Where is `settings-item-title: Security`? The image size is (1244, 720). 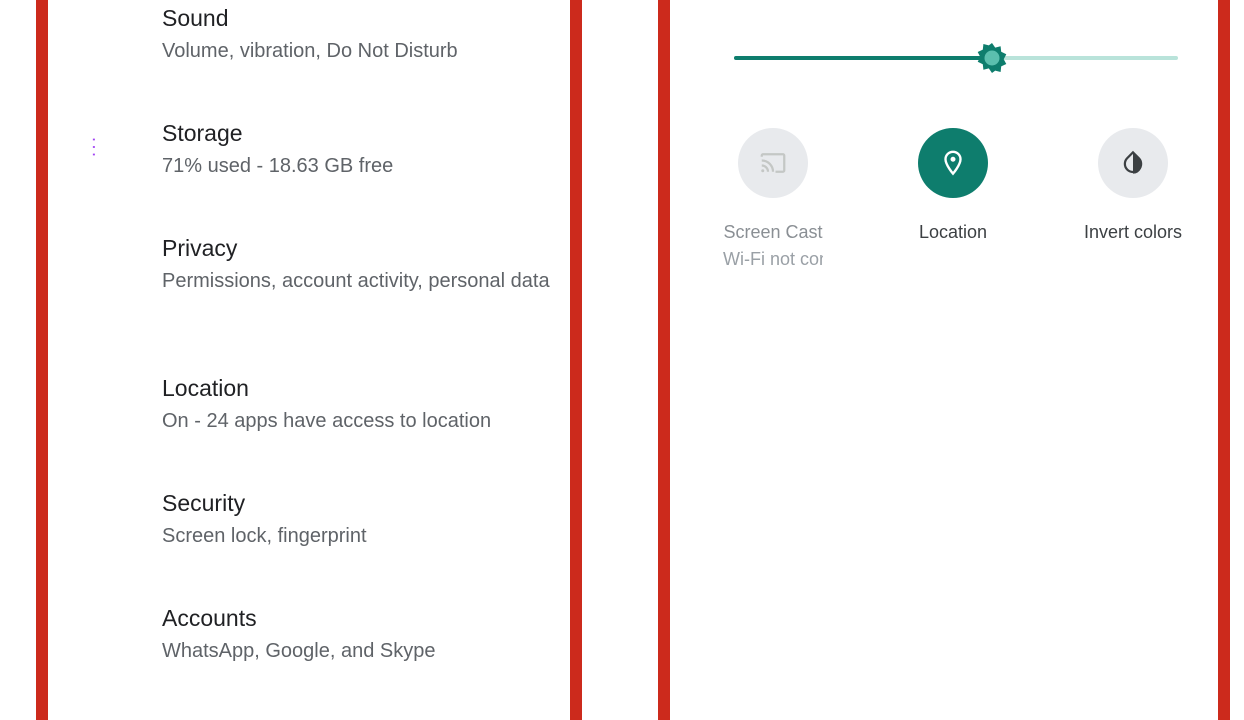
settings-item-title: Security is located at coordinates (204, 503).